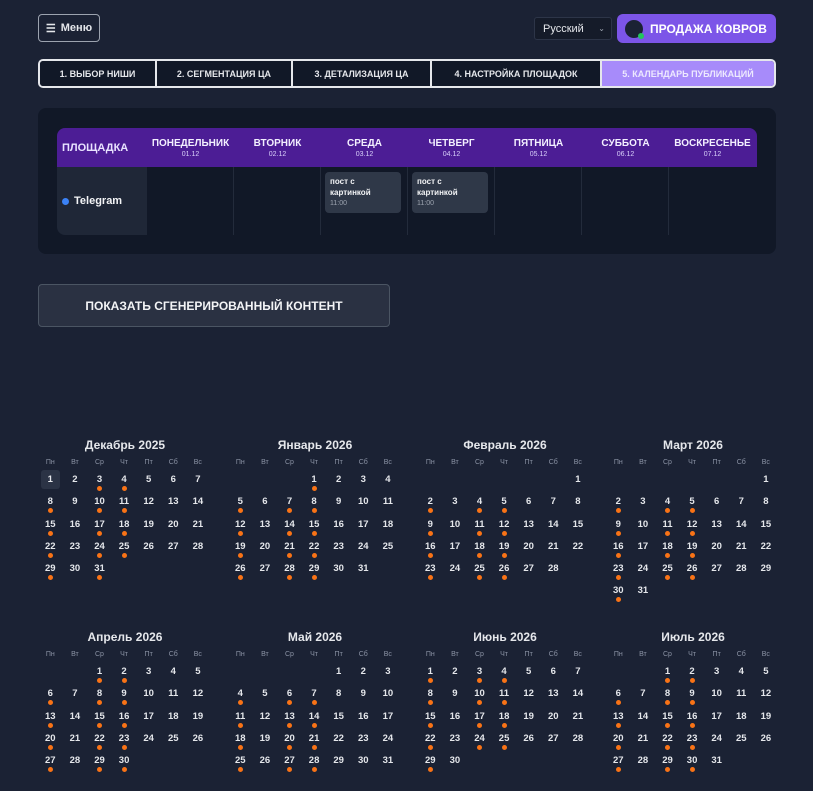 The image size is (813, 791). What do you see at coordinates (69, 28) in the screenshot?
I see `menu-button: ☰ Меню` at bounding box center [69, 28].